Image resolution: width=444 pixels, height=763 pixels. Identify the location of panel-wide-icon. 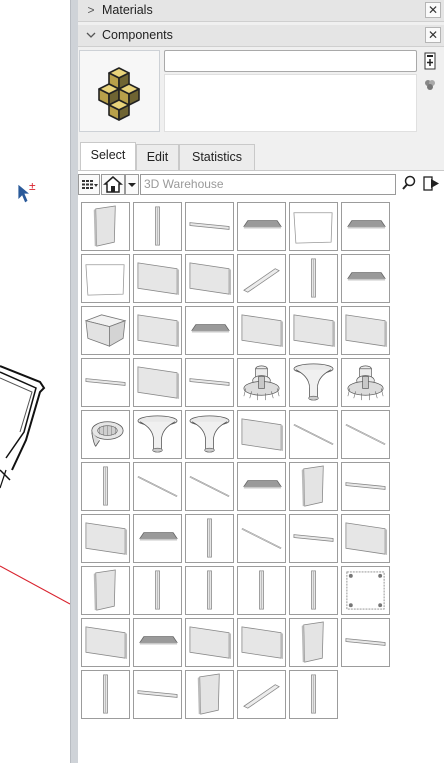
(158, 383).